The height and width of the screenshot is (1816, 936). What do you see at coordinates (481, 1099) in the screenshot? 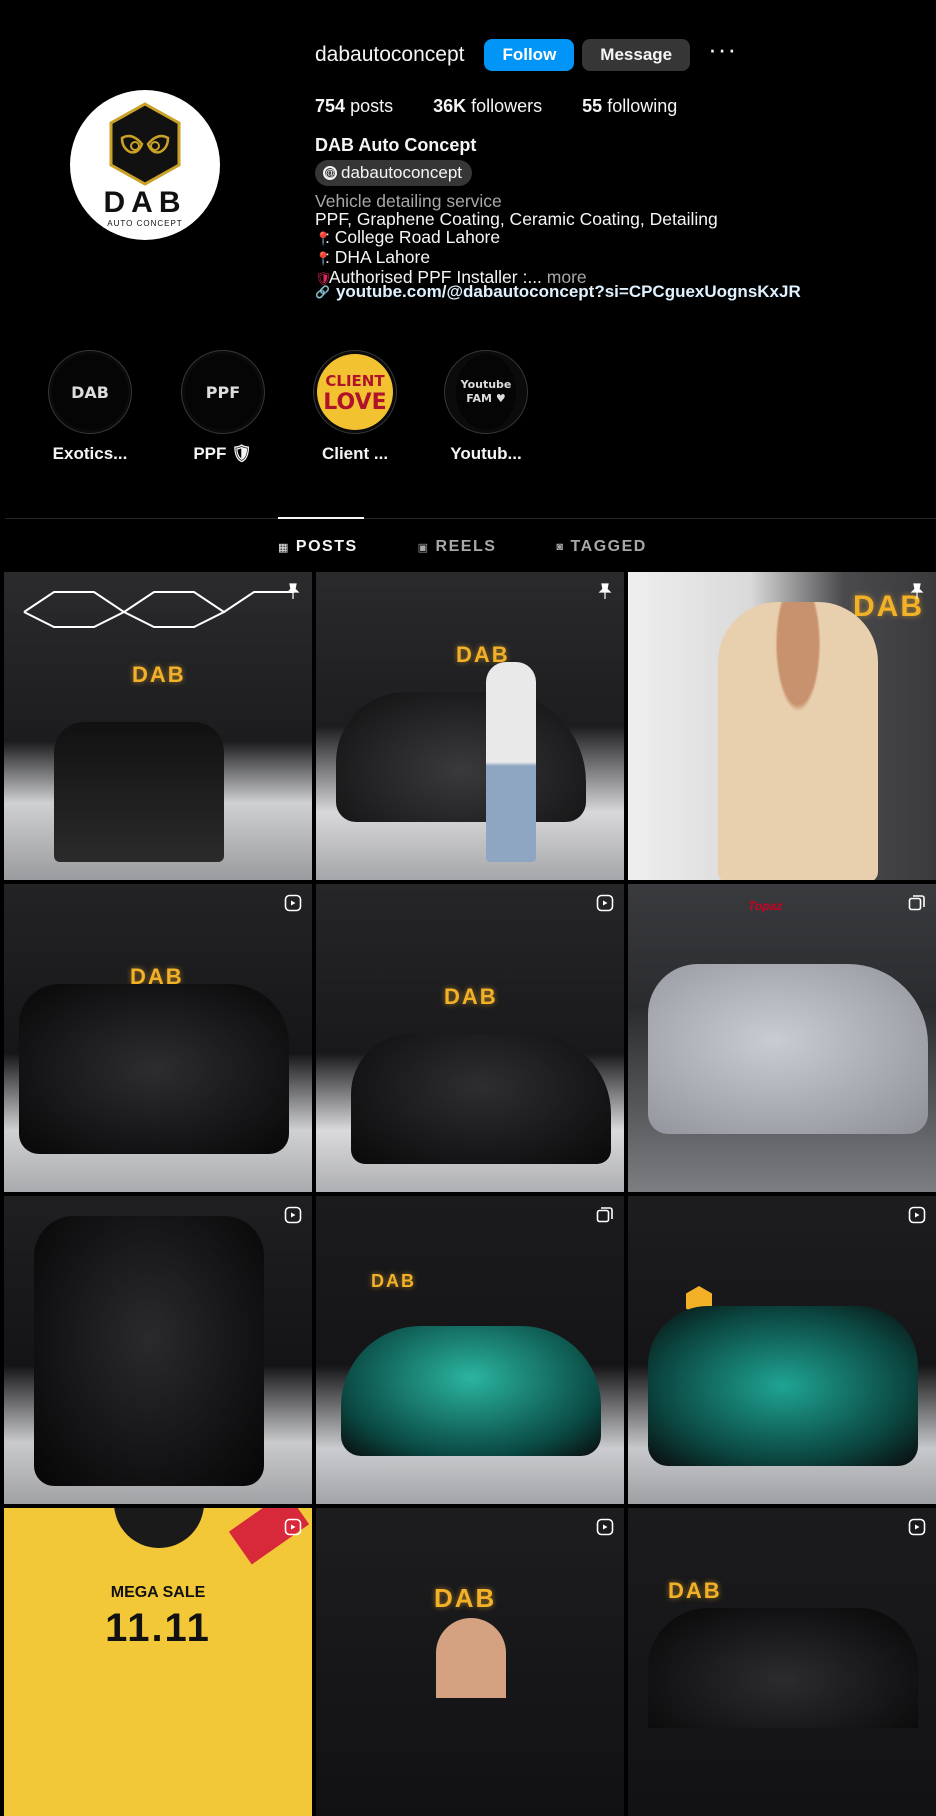
I see `sedan-shape` at bounding box center [481, 1099].